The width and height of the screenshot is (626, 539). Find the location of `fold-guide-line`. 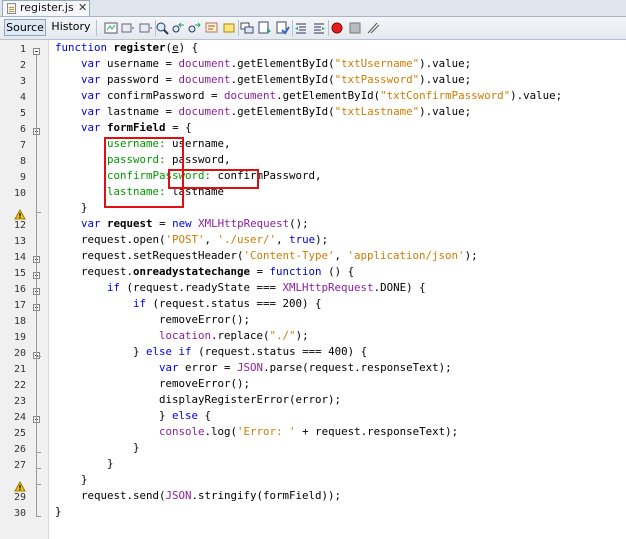

fold-guide-line is located at coordinates (36, 173).